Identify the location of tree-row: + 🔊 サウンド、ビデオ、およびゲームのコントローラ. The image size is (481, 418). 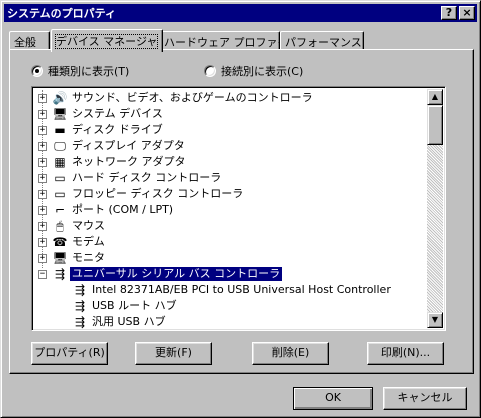
(231, 98).